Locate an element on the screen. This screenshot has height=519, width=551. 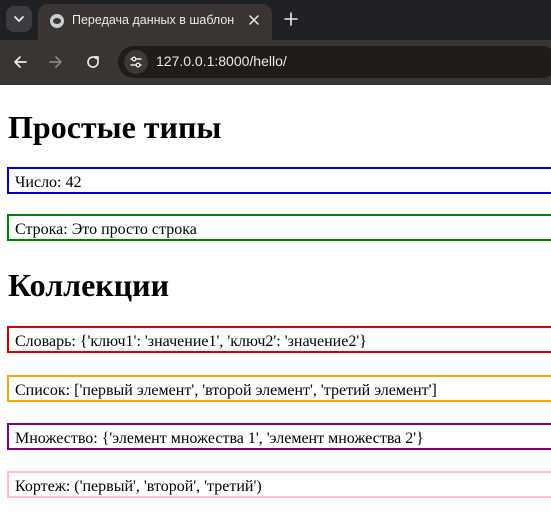
new-tab-button is located at coordinates (291, 19).